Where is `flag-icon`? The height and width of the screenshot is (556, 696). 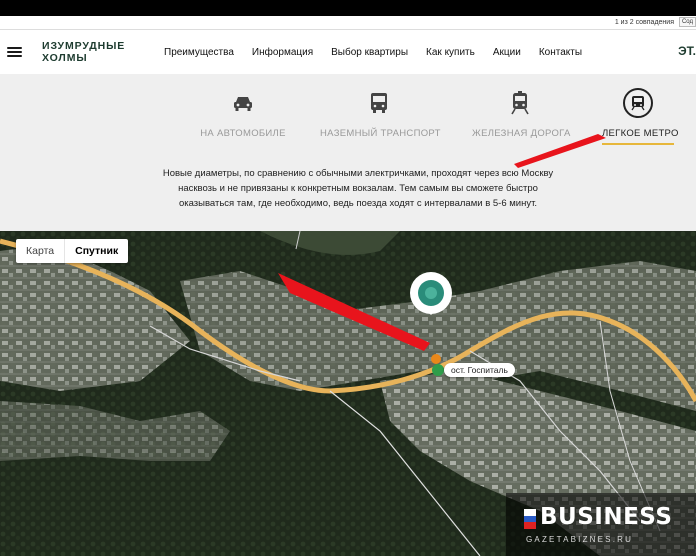
flag-icon is located at coordinates (530, 519).